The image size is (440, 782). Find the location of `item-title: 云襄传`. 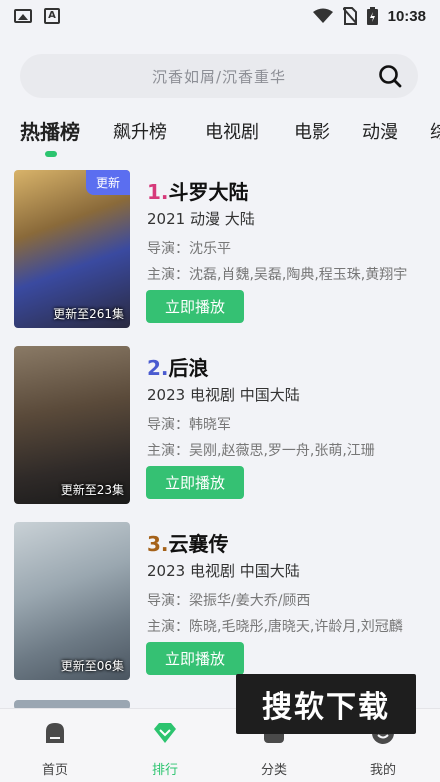

item-title: 云襄传 is located at coordinates (199, 542).